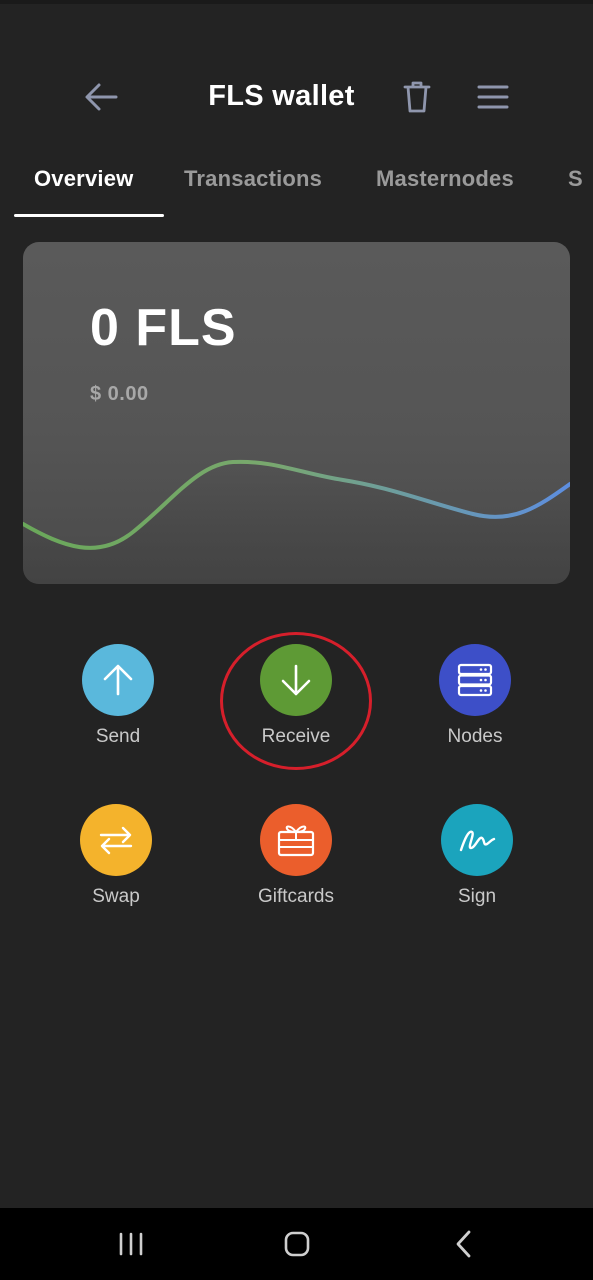 This screenshot has width=593, height=1280. I want to click on tab-overview: Overview, so click(83, 179).